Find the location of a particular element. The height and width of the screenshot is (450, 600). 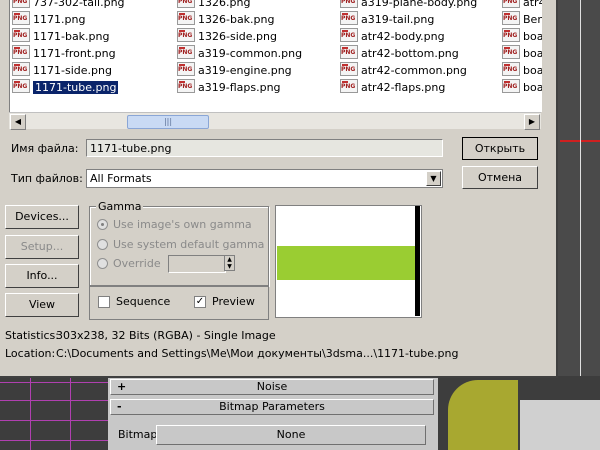

file-list-item: 1171-side.png is located at coordinates (62, 70).